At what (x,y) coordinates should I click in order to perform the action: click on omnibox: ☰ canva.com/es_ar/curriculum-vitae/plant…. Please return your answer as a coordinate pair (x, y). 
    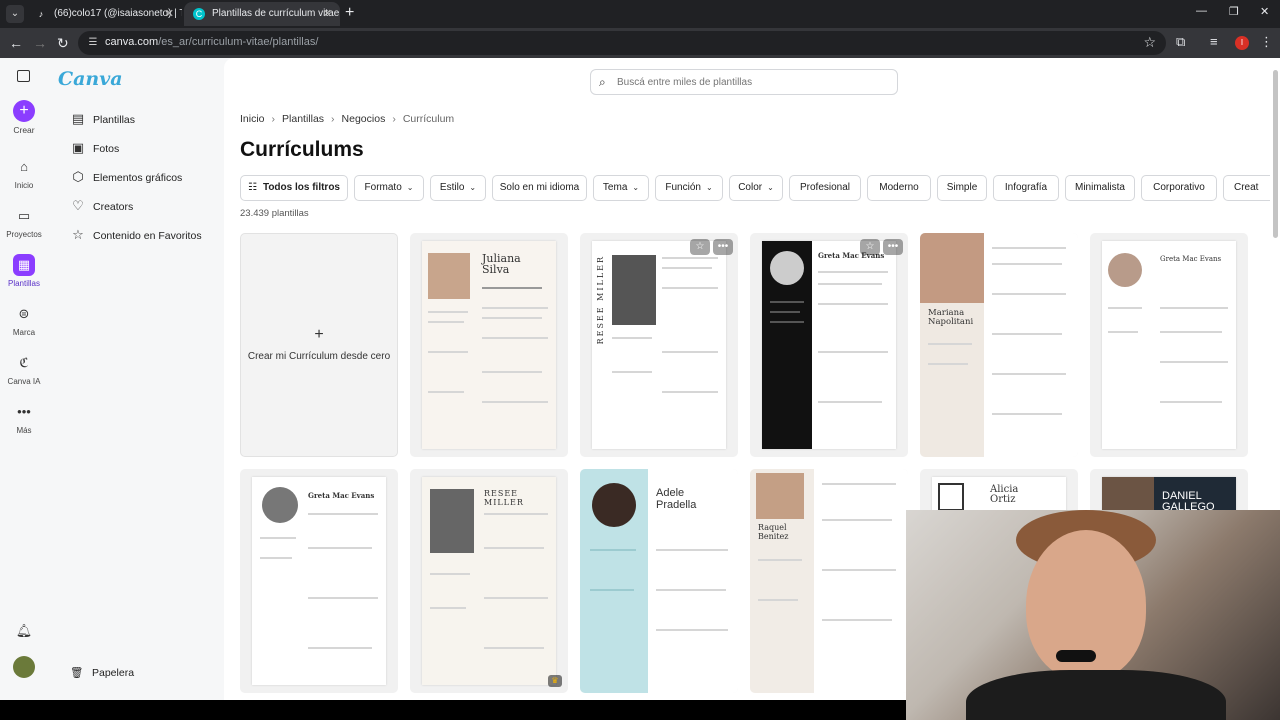
    Looking at the image, I should click on (622, 43).